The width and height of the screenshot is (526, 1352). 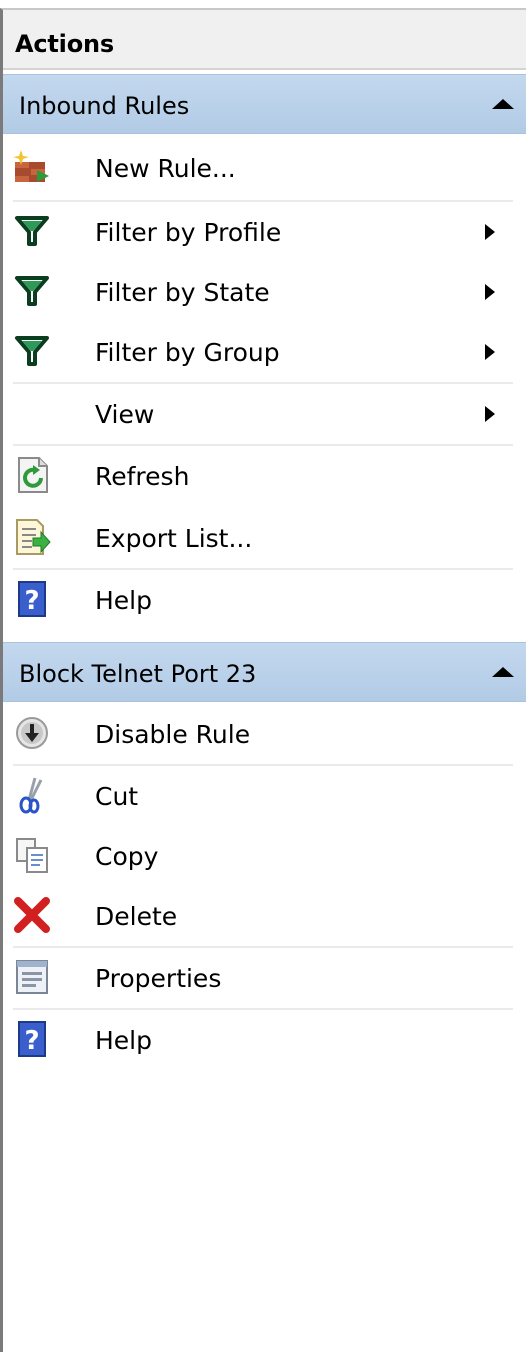 What do you see at coordinates (31, 795) in the screenshot?
I see `cut-icon` at bounding box center [31, 795].